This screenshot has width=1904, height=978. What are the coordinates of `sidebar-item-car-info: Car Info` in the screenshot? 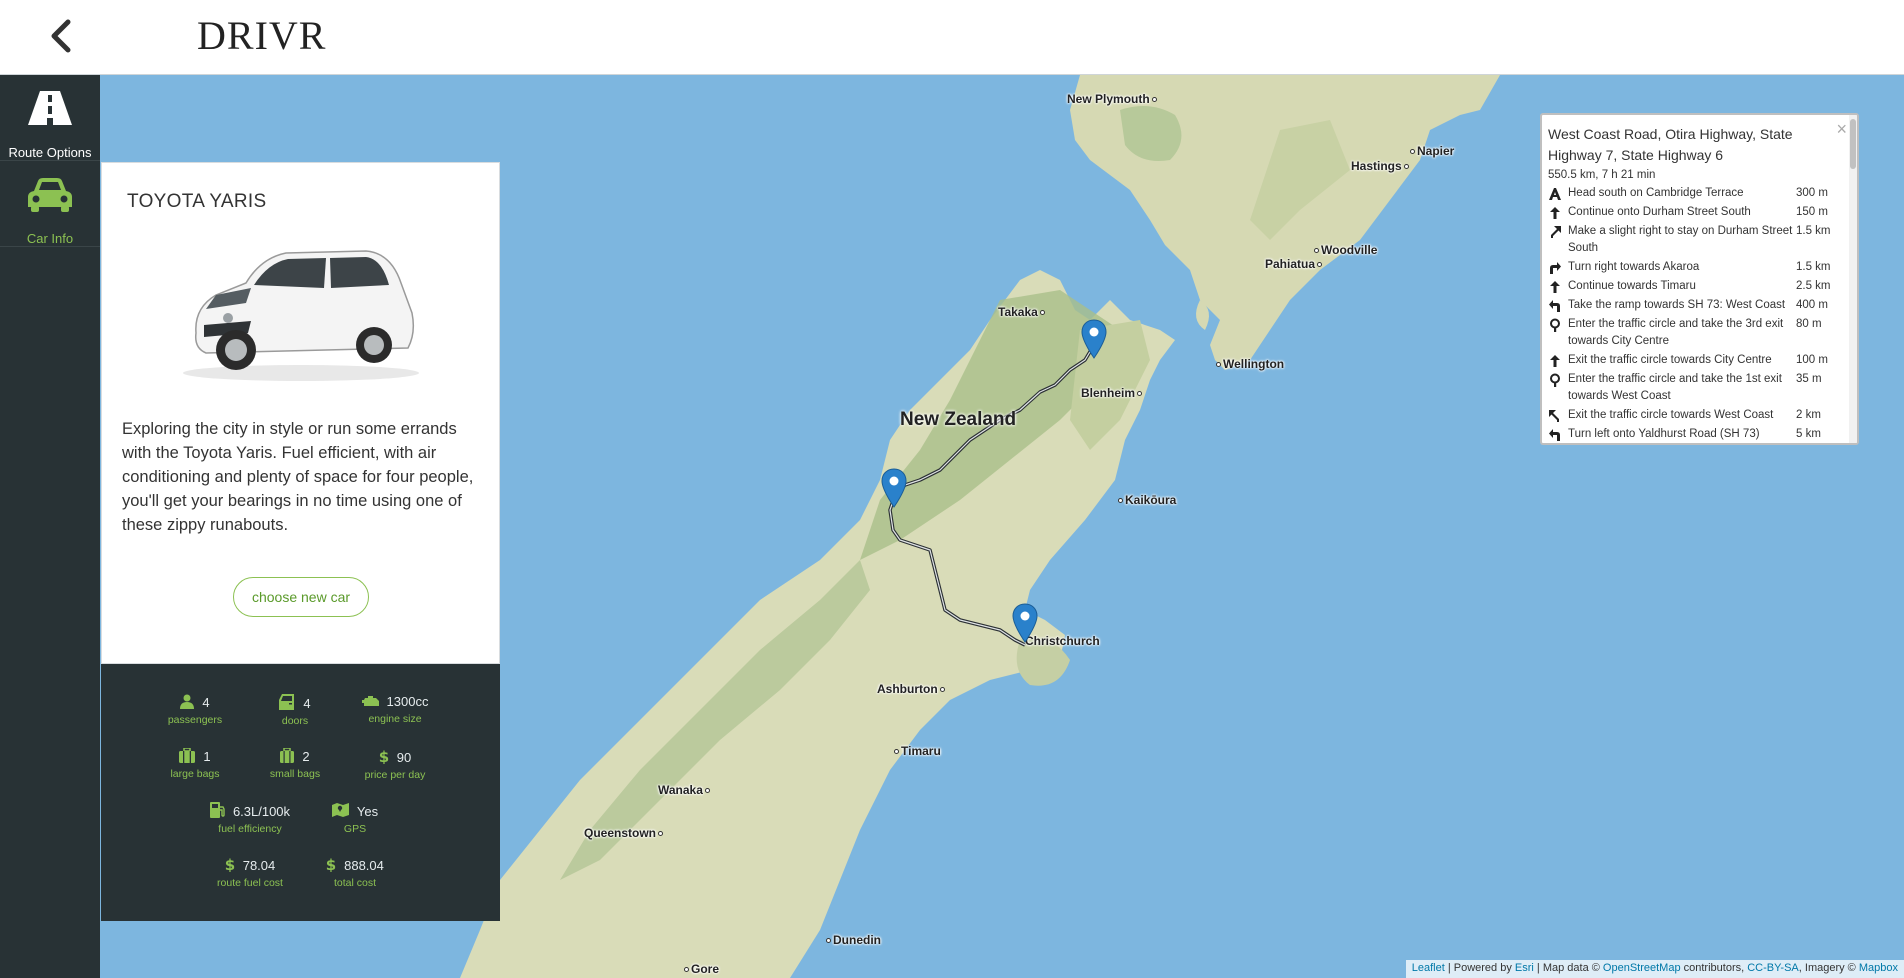 It's located at (50, 204).